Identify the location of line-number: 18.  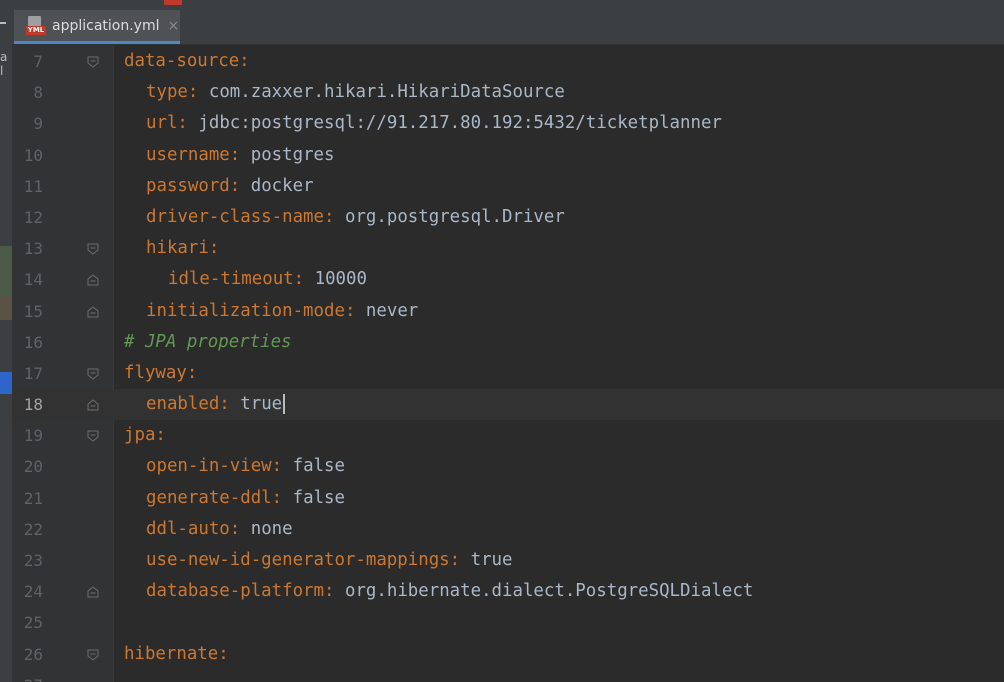
(33, 405).